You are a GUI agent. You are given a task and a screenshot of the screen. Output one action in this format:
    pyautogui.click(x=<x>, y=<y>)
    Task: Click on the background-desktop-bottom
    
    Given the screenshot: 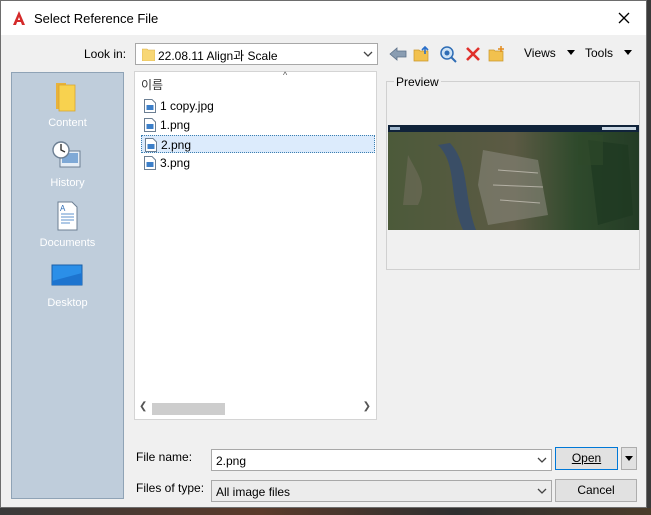 What is the action you would take?
    pyautogui.click(x=325, y=511)
    